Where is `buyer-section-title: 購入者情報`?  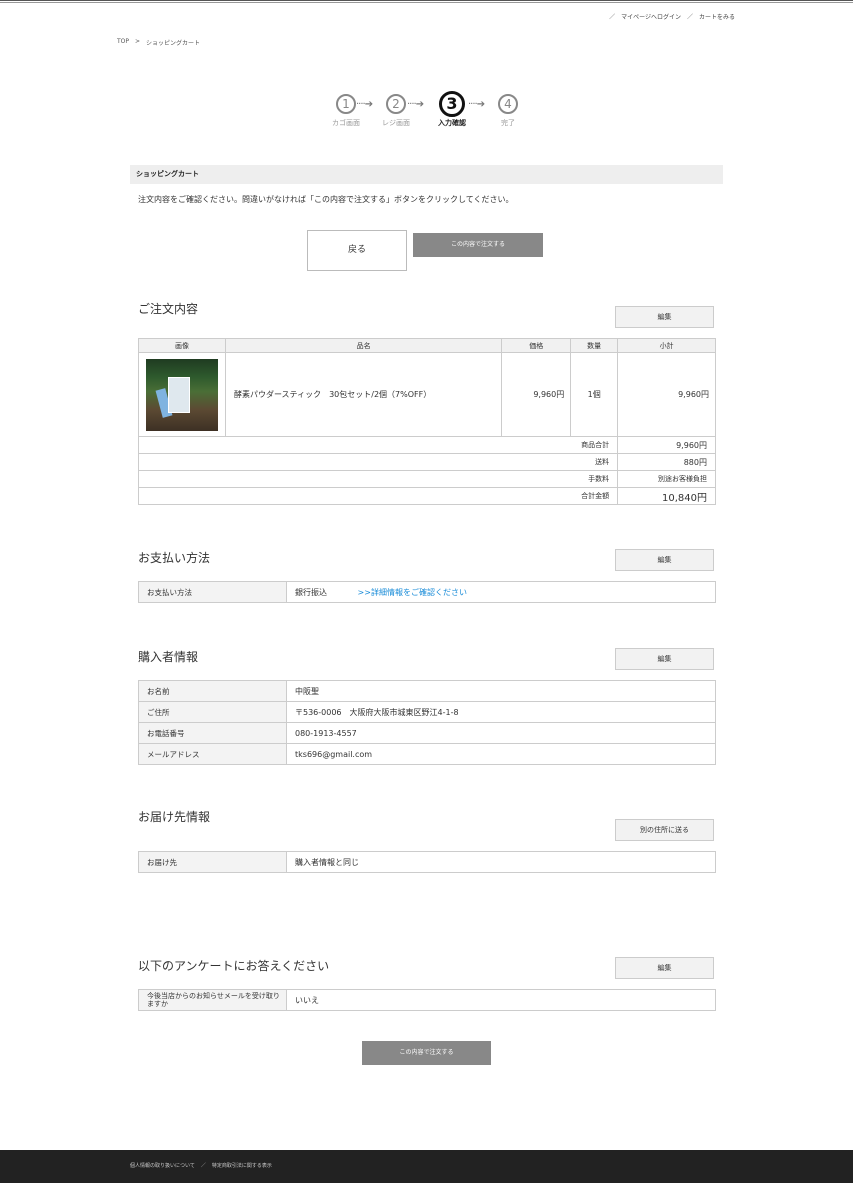
buyer-section-title: 購入者情報 is located at coordinates (168, 657).